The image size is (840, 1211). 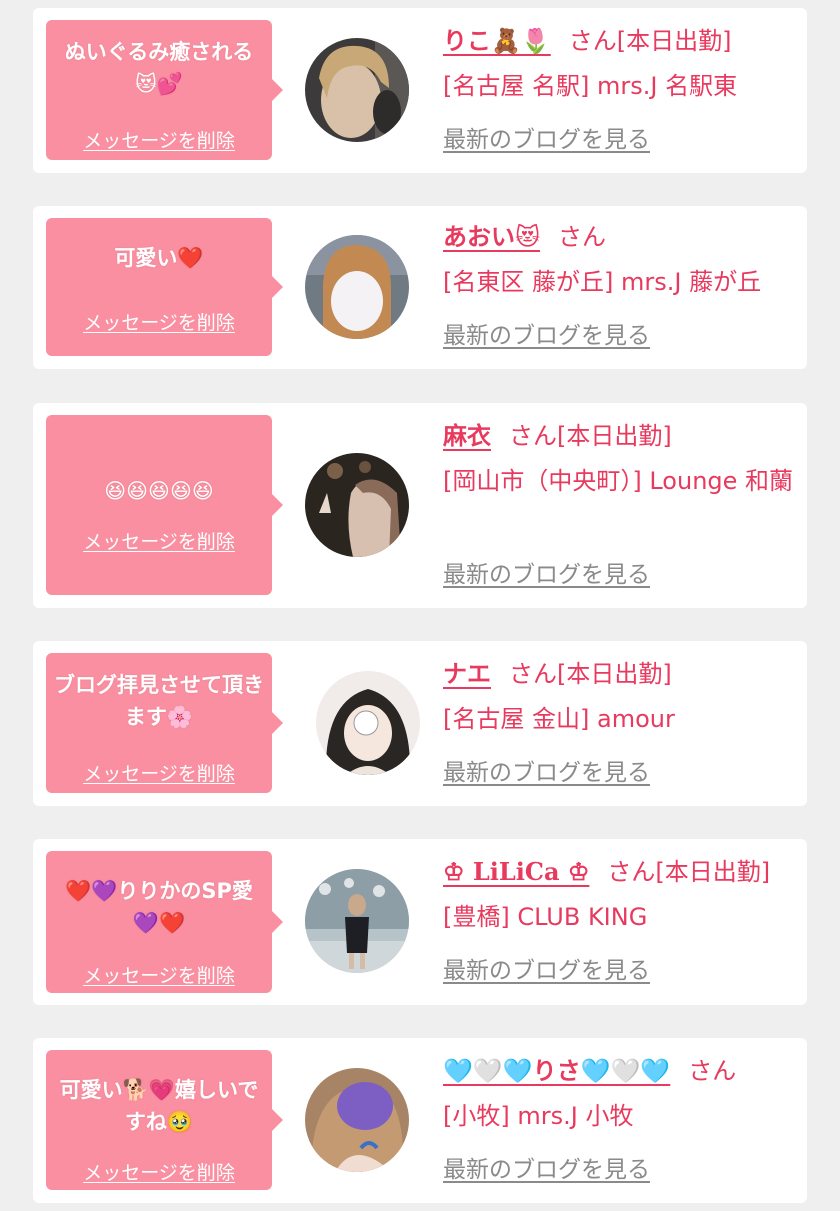 What do you see at coordinates (467, 674) in the screenshot?
I see `girl-name-link: ナエ` at bounding box center [467, 674].